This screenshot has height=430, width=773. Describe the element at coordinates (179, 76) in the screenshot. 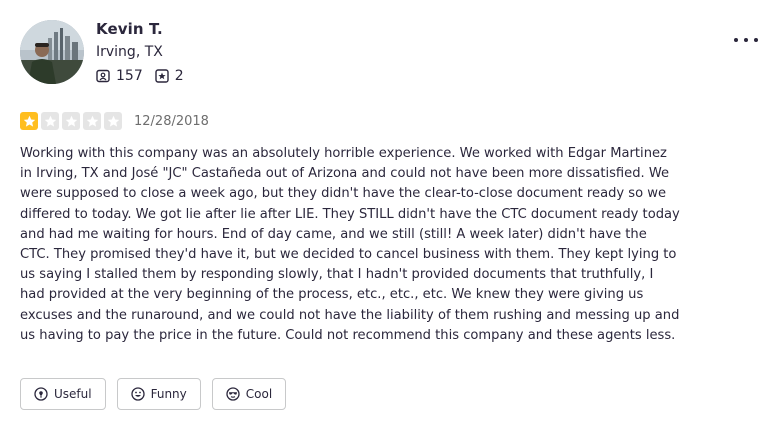

I see `photos-count: 2` at that location.